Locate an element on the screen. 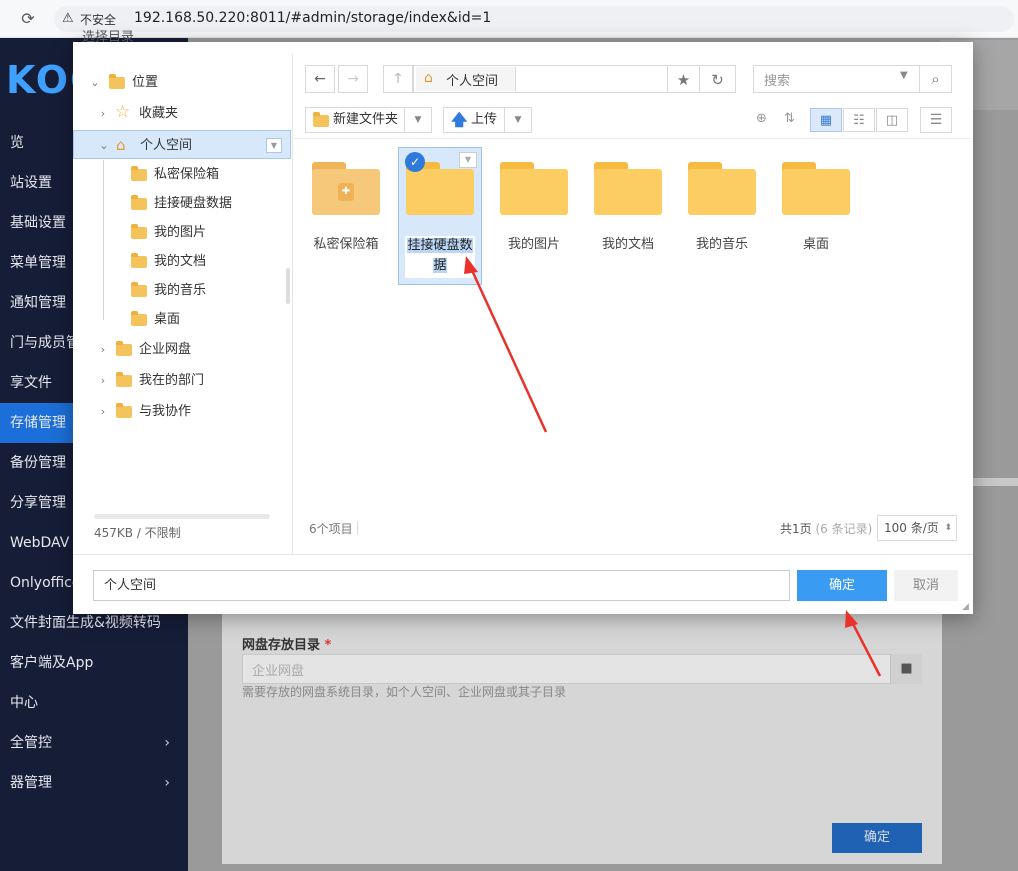  reload-icon: ⟳ is located at coordinates (28, 19).